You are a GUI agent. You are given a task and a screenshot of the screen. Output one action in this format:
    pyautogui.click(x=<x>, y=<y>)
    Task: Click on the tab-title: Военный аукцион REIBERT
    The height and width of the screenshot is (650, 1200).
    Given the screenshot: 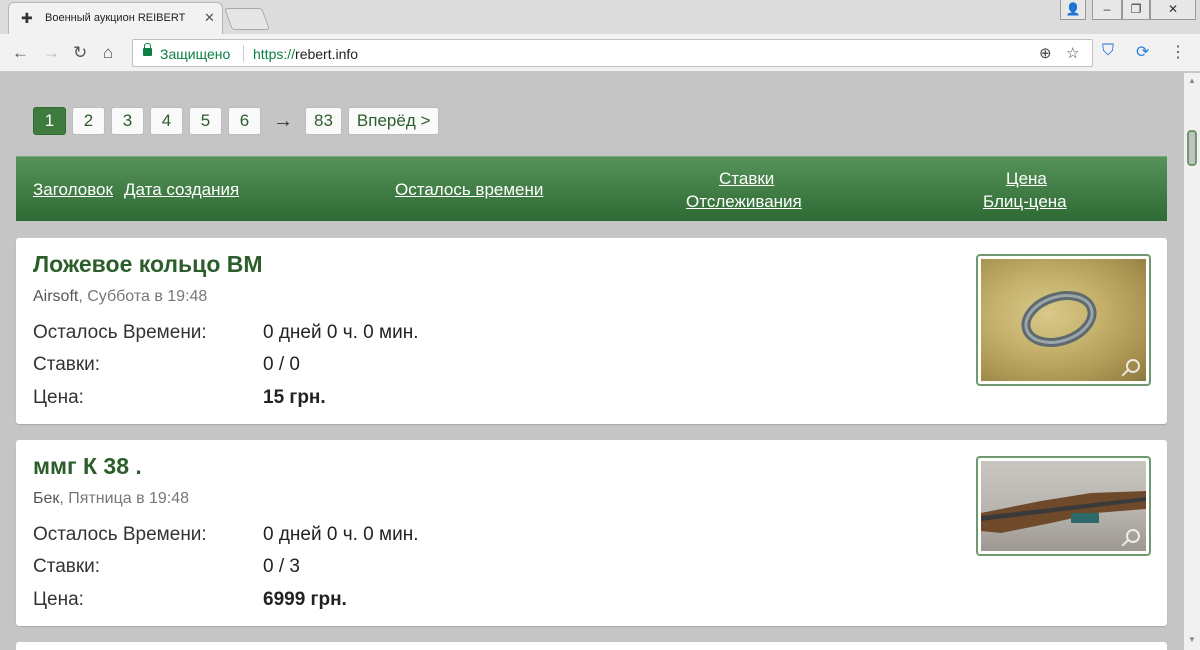 What is the action you would take?
    pyautogui.click(x=115, y=18)
    